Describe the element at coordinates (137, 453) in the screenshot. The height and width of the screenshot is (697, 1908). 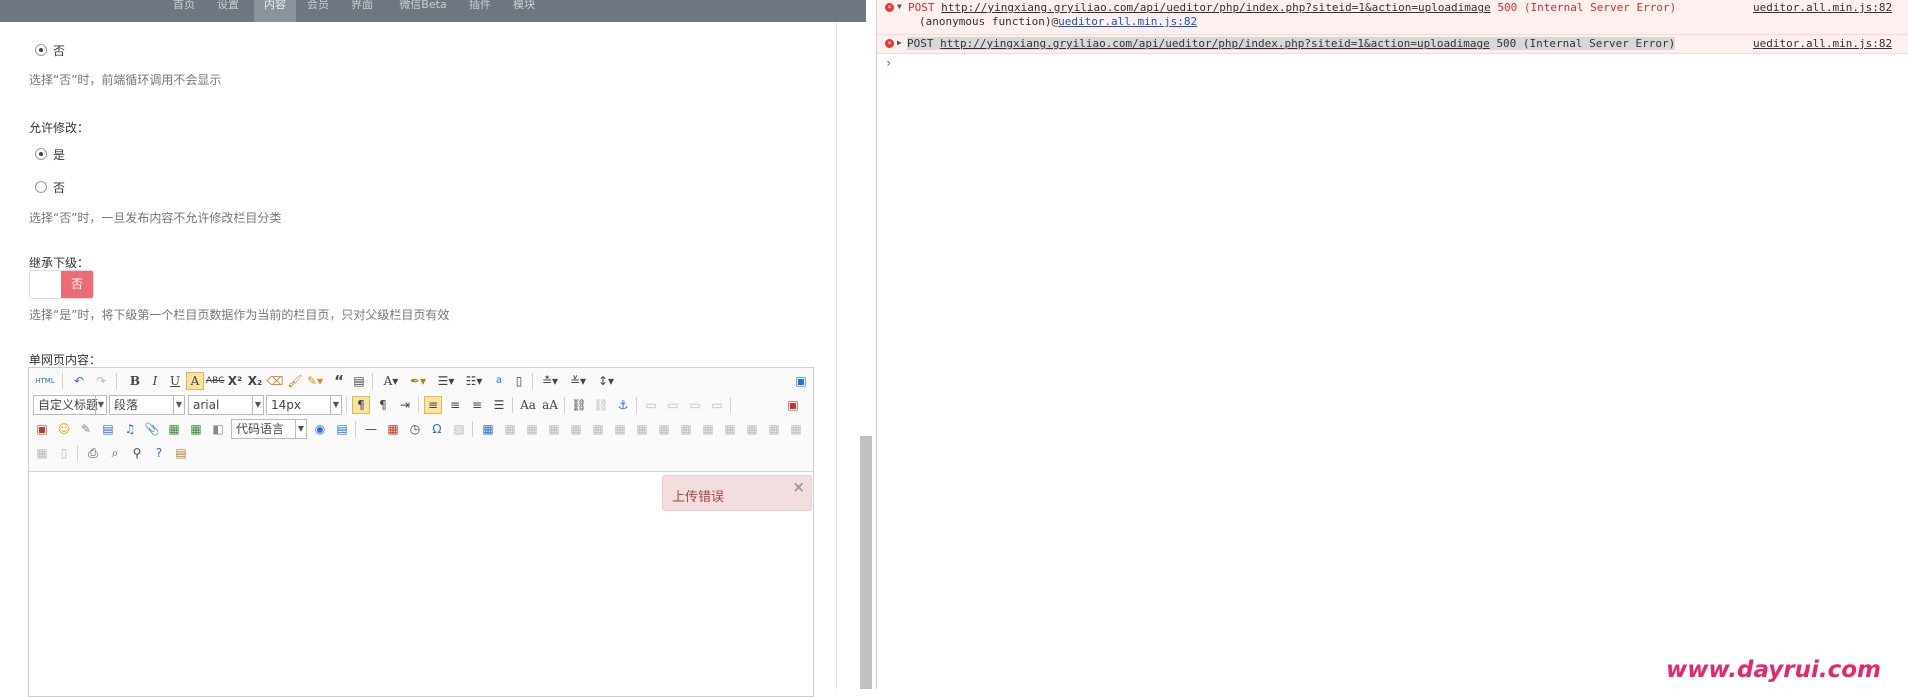
I see `search-replace-icon: ⚲` at that location.